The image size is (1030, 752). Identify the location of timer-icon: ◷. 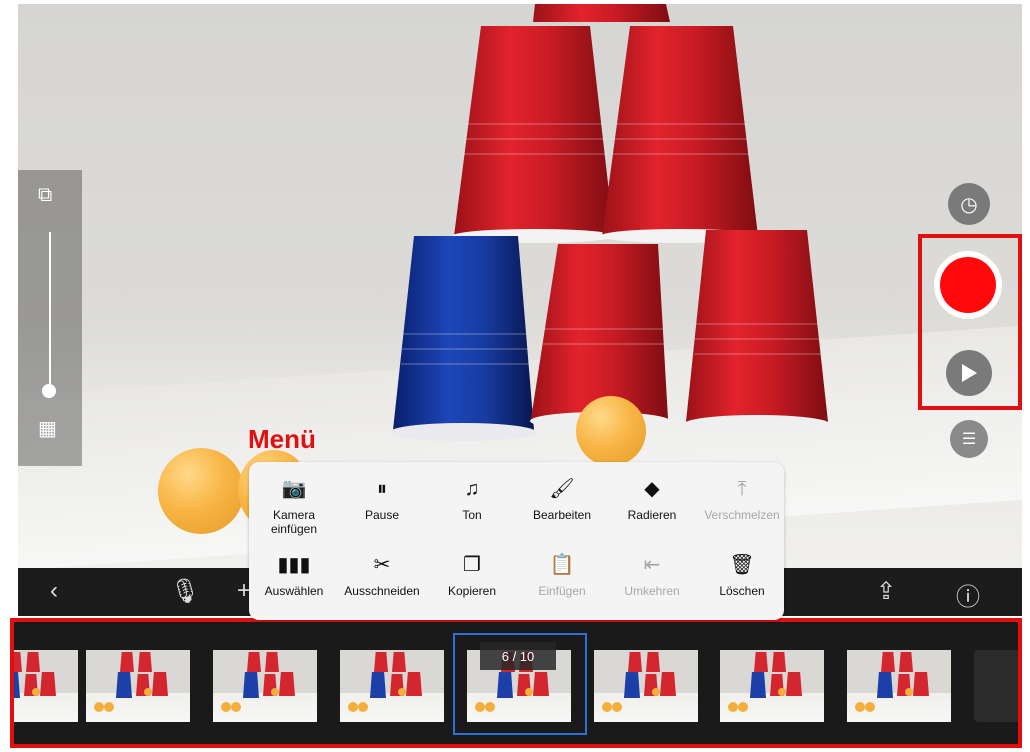
(969, 204).